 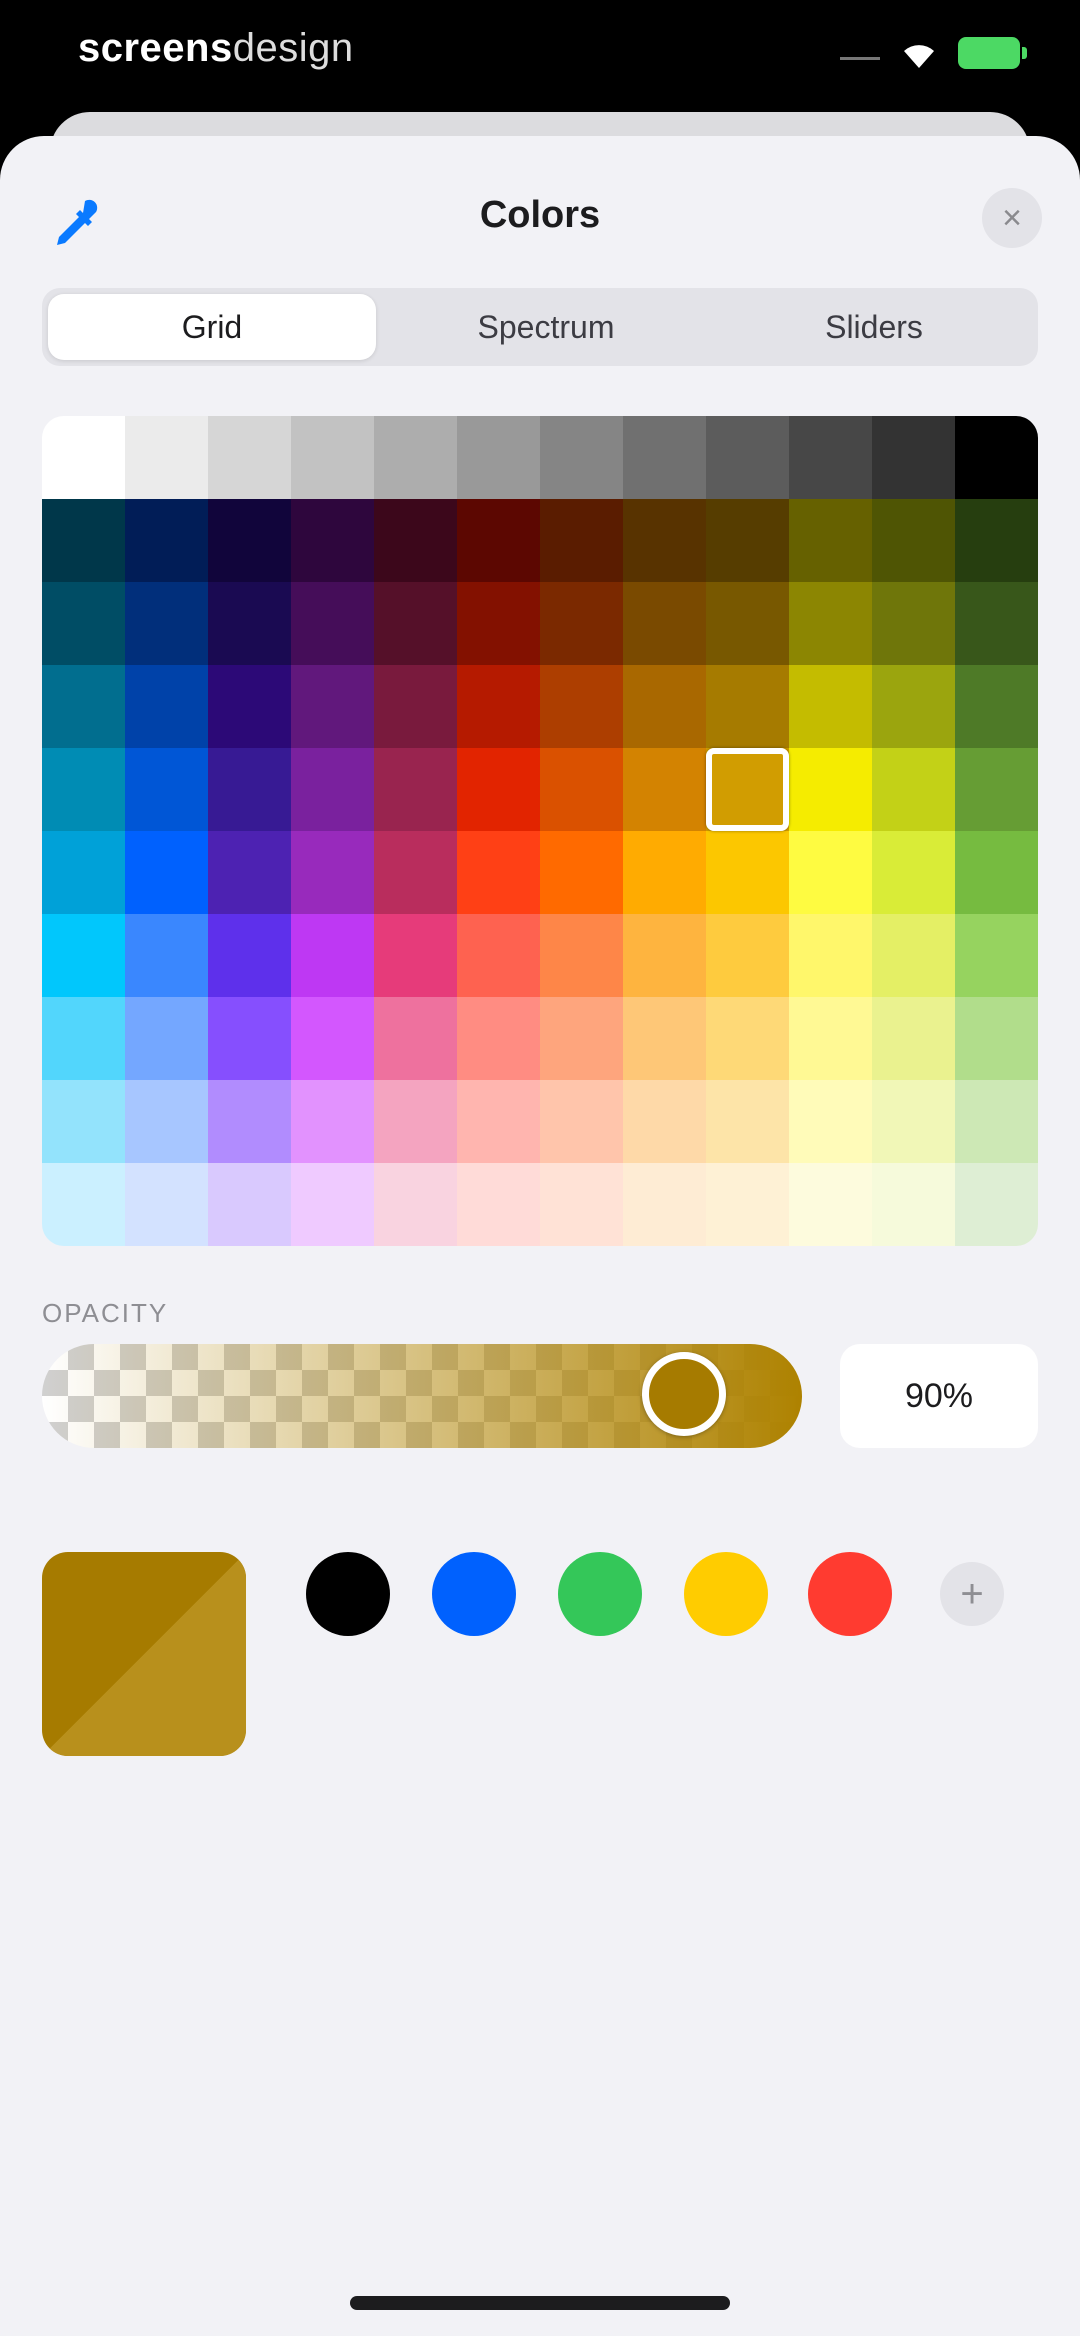 What do you see at coordinates (939, 1396) in the screenshot?
I see `opacity-value-field: 90%` at bounding box center [939, 1396].